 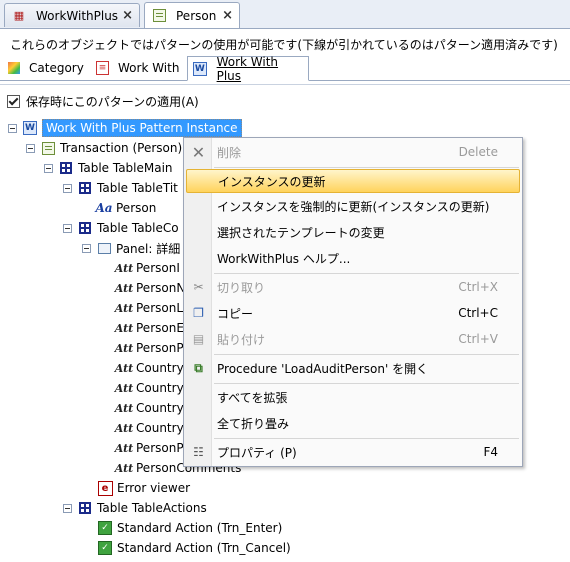 I want to click on scissors-icon: ✂, so click(x=198, y=287).